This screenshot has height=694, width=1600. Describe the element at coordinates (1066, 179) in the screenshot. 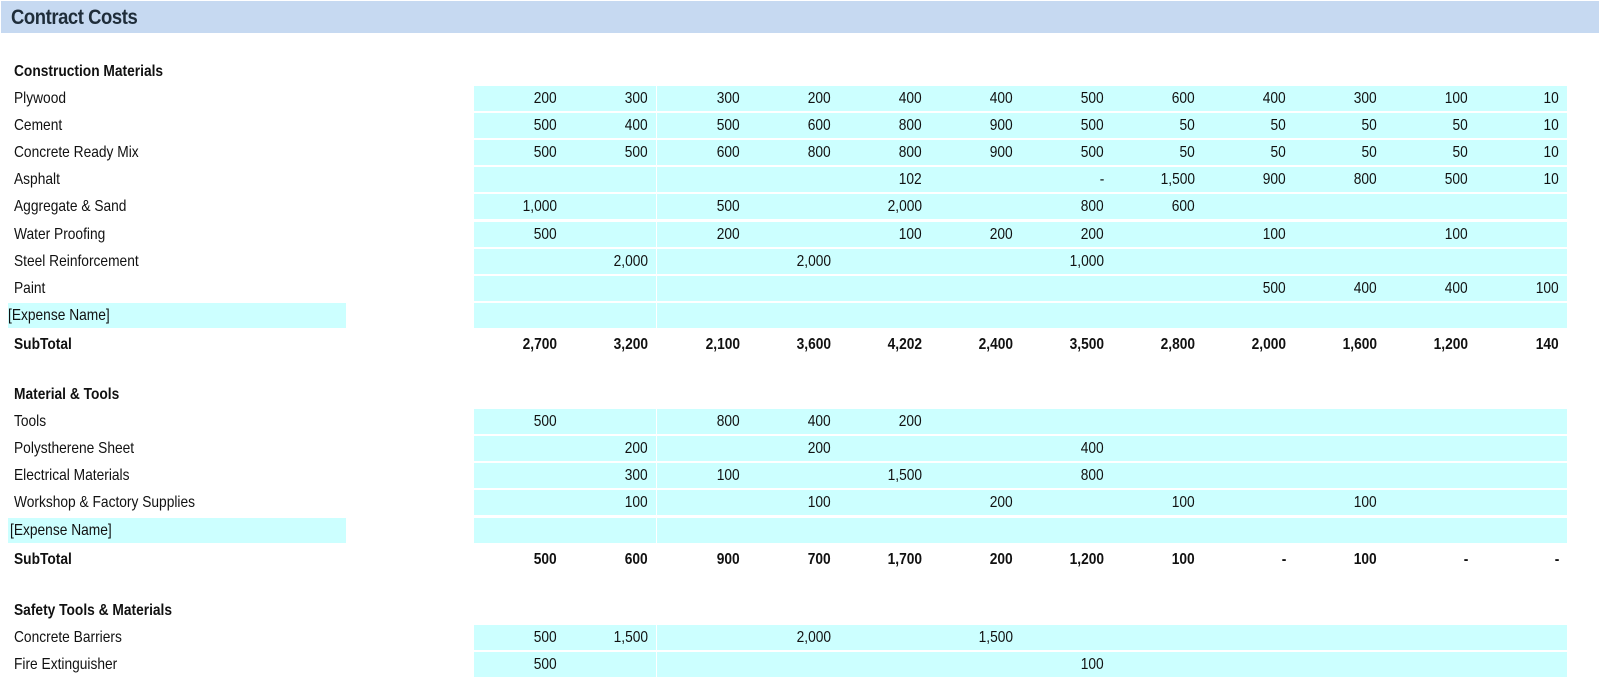

I see `value-cell: -` at that location.